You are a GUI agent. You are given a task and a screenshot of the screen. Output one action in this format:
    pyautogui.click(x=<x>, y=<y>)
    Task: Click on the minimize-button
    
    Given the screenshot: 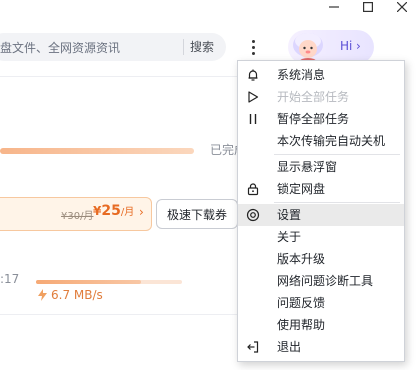 What is the action you would take?
    pyautogui.click(x=334, y=7)
    